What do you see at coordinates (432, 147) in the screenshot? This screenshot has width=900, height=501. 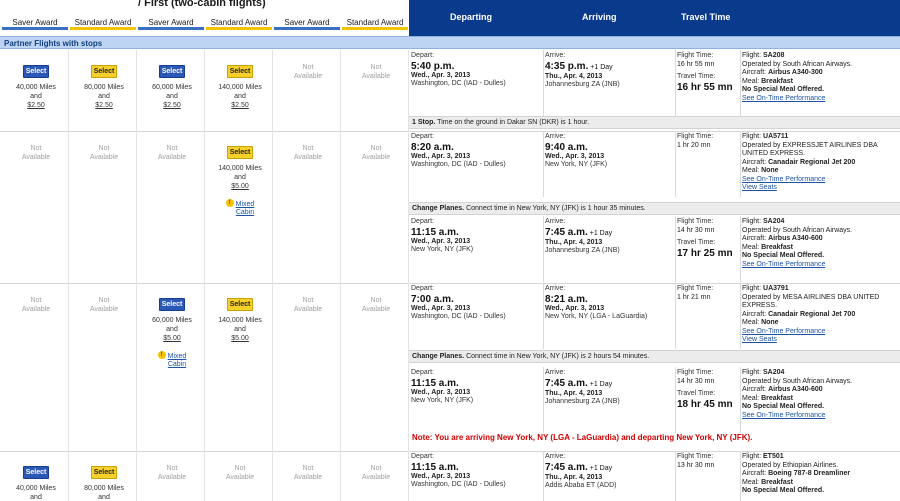 I see `departure-time: 8:20 a.m.` at bounding box center [432, 147].